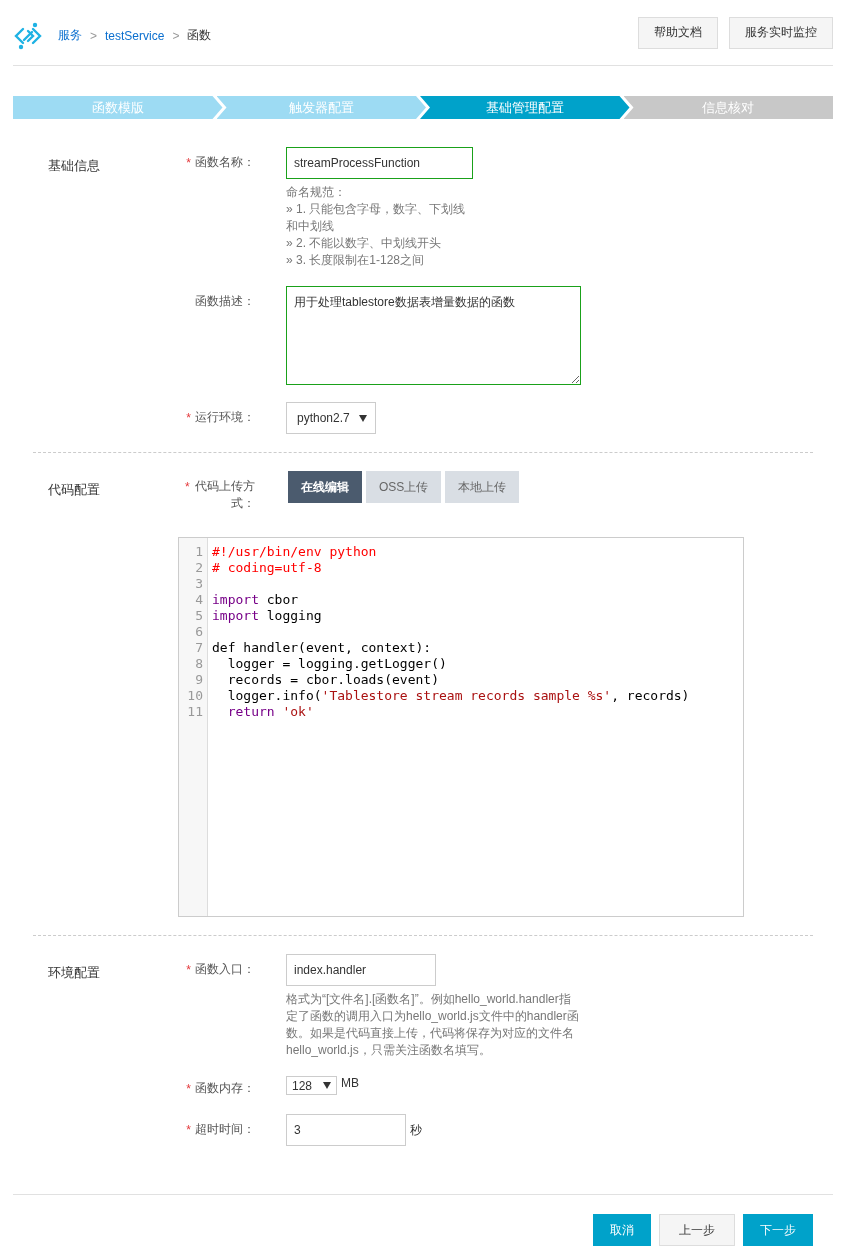 This screenshot has height=1250, width=843. What do you see at coordinates (316, 192) in the screenshot?
I see `hint-text: 命名规范：` at bounding box center [316, 192].